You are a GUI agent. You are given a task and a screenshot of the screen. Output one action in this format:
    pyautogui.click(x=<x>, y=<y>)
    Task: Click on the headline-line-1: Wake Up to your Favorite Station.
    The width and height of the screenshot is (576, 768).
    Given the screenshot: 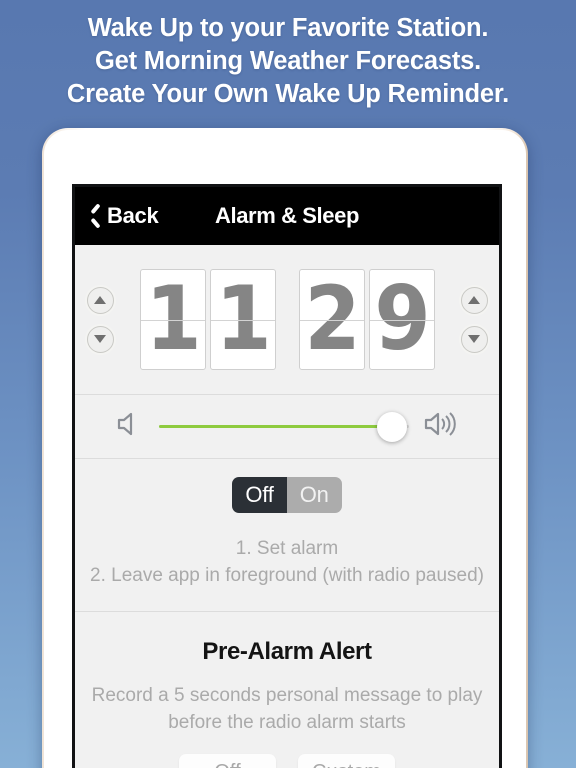 What is the action you would take?
    pyautogui.click(x=288, y=28)
    